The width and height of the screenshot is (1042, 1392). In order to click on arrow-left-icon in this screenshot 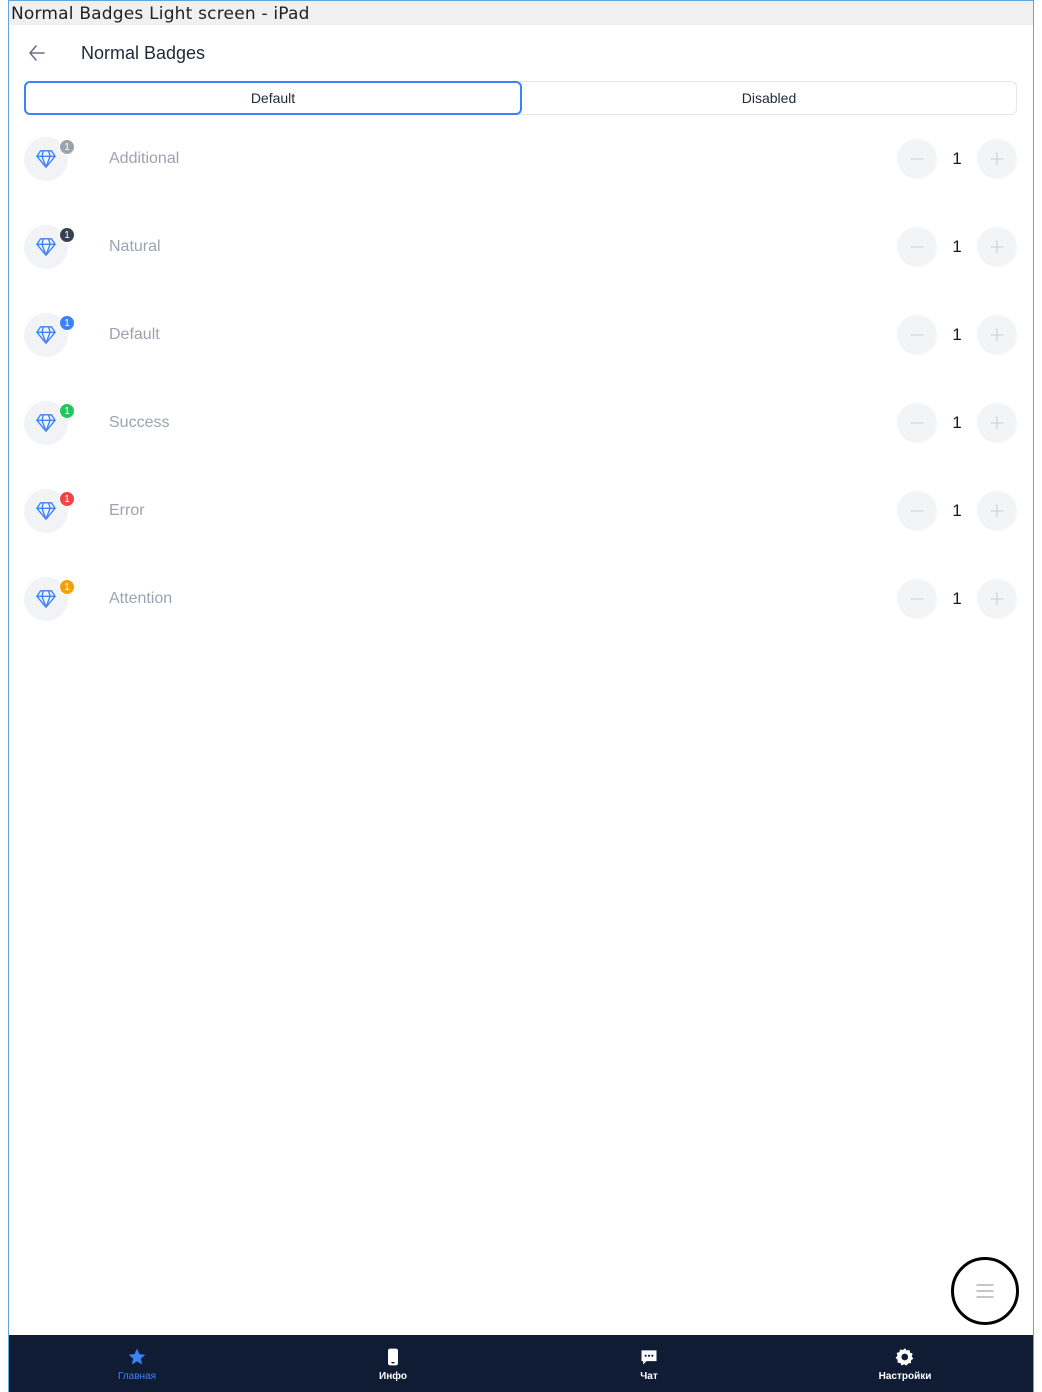, I will do `click(37, 53)`.